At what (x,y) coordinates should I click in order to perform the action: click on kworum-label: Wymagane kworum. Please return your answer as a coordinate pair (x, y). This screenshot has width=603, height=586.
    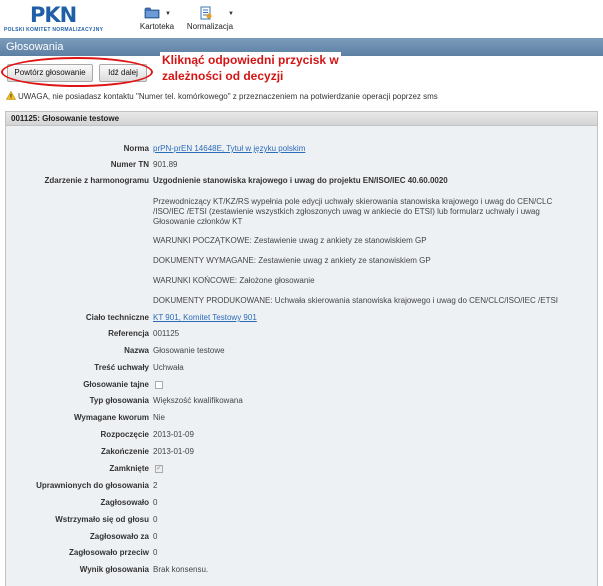
    Looking at the image, I should click on (111, 417).